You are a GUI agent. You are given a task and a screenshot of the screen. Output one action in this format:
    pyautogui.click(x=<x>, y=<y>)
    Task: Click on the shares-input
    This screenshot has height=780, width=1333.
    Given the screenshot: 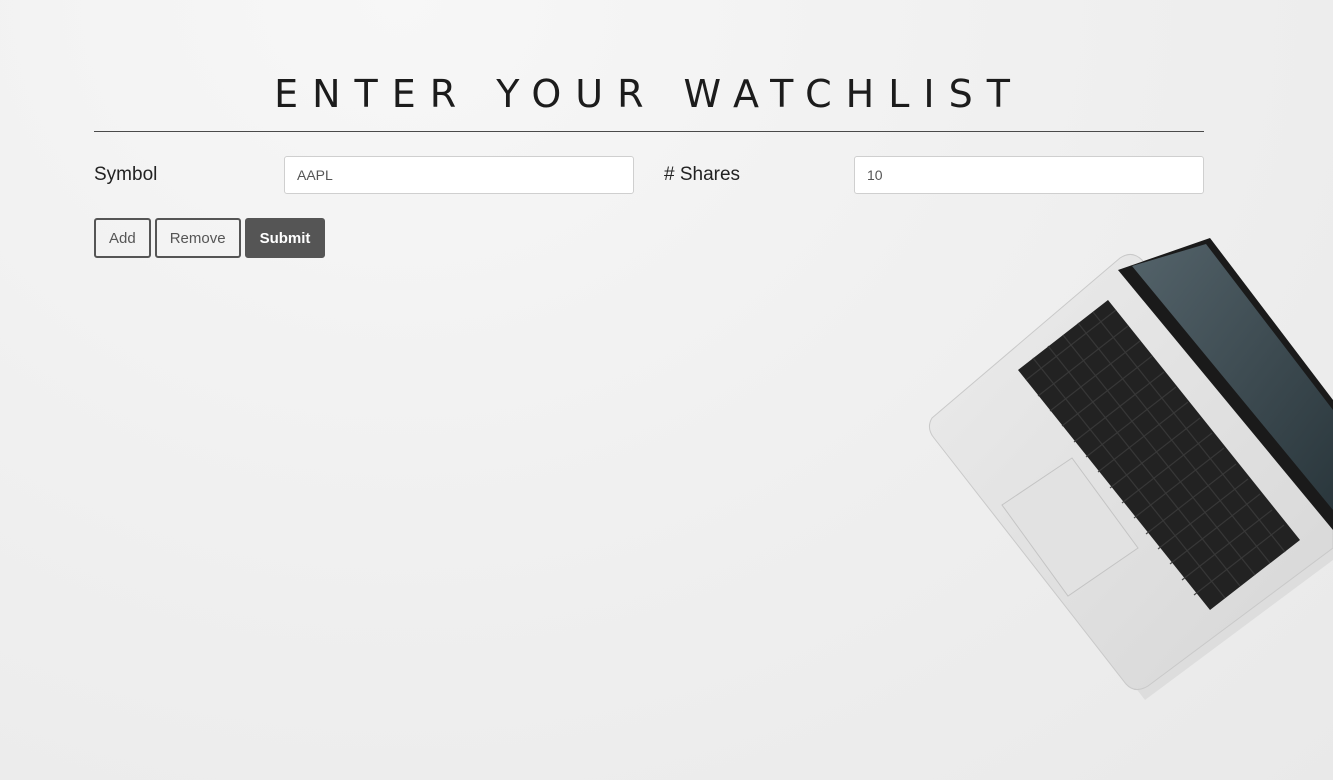 What is the action you would take?
    pyautogui.click(x=1029, y=175)
    